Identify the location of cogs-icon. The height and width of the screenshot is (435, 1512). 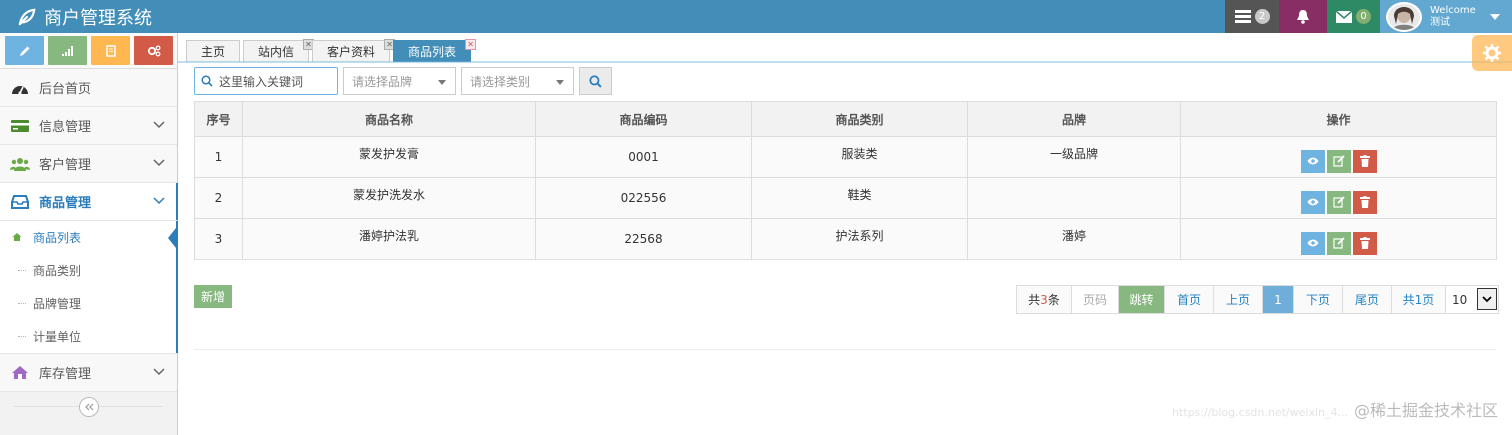
(153, 50).